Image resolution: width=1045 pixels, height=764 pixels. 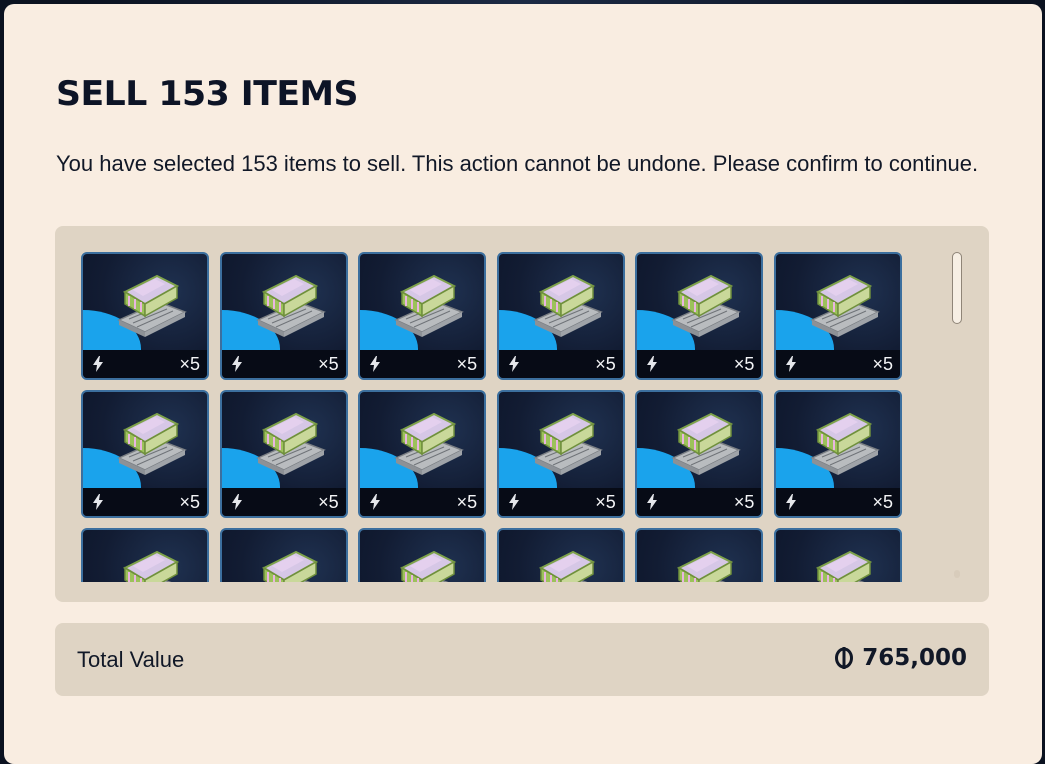 I want to click on dialog-title: SELL 153 ITEMS, so click(x=207, y=94).